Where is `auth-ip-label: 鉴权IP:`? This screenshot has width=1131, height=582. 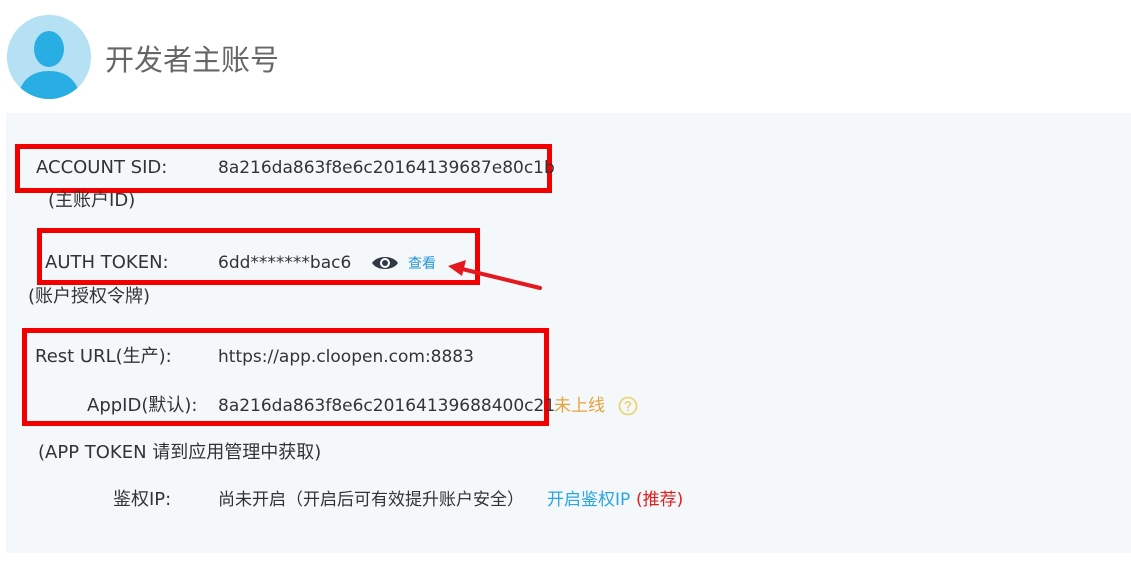
auth-ip-label: 鉴权IP: is located at coordinates (142, 499).